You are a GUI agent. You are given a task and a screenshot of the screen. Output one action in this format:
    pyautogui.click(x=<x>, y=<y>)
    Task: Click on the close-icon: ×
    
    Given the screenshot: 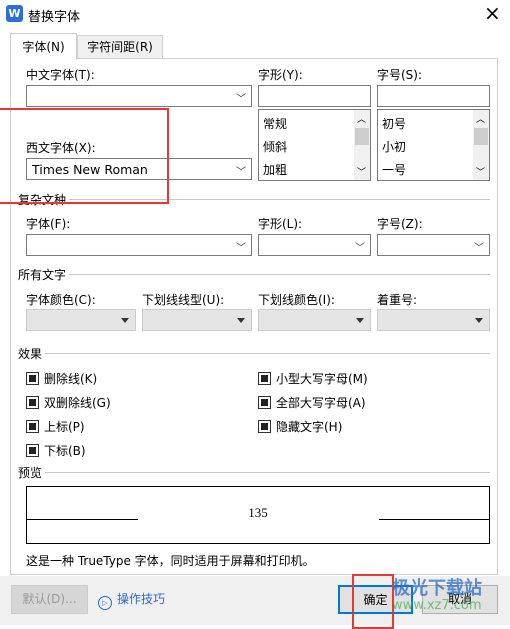 What is the action you would take?
    pyautogui.click(x=492, y=13)
    